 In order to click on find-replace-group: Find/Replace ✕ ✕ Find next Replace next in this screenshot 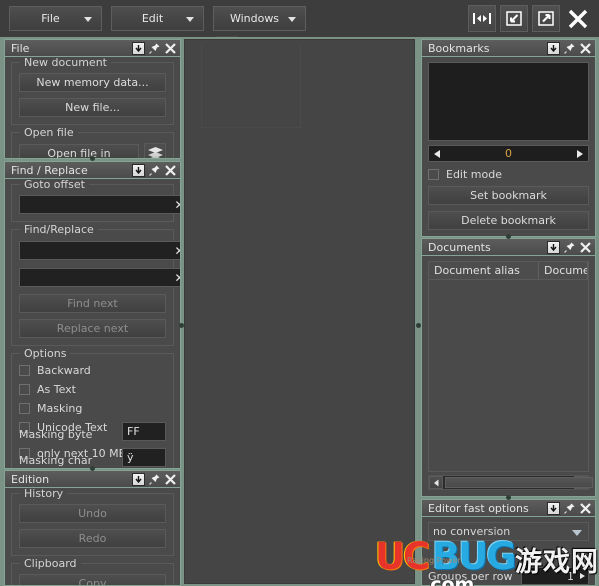, I will do `click(95, 284)`.